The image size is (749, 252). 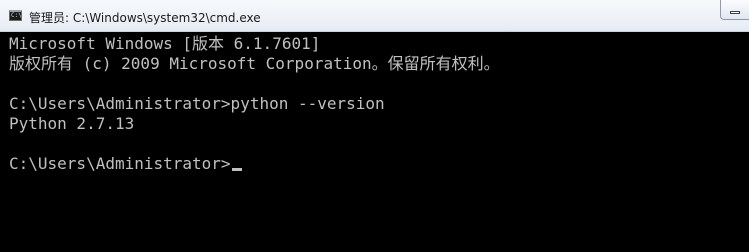 I want to click on window-title: 管理员: C:\Windows\system32\cmd.exe, so click(x=145, y=18).